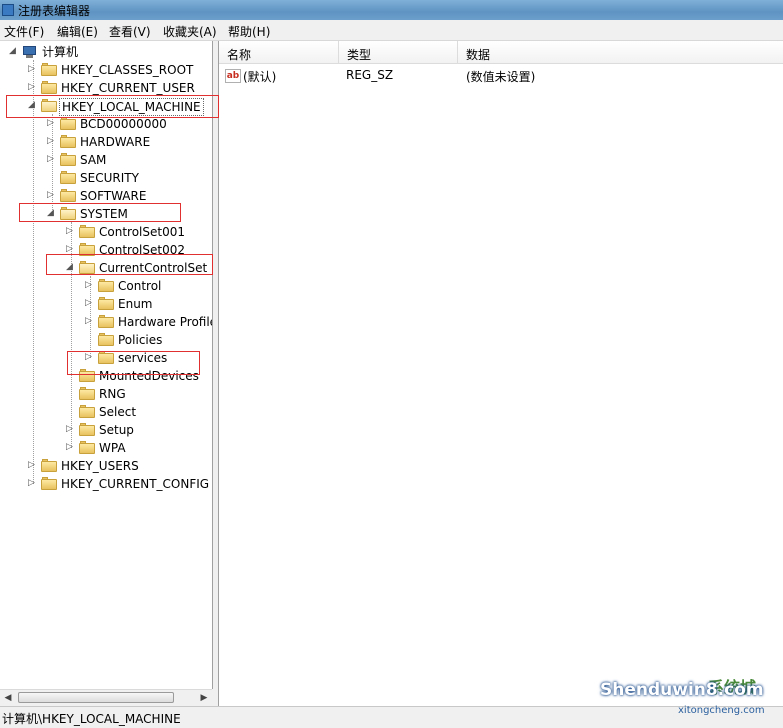 The width and height of the screenshot is (783, 728). Describe the element at coordinates (682, 690) in the screenshot. I see `watermark-main: Shenduwin8.com` at that location.